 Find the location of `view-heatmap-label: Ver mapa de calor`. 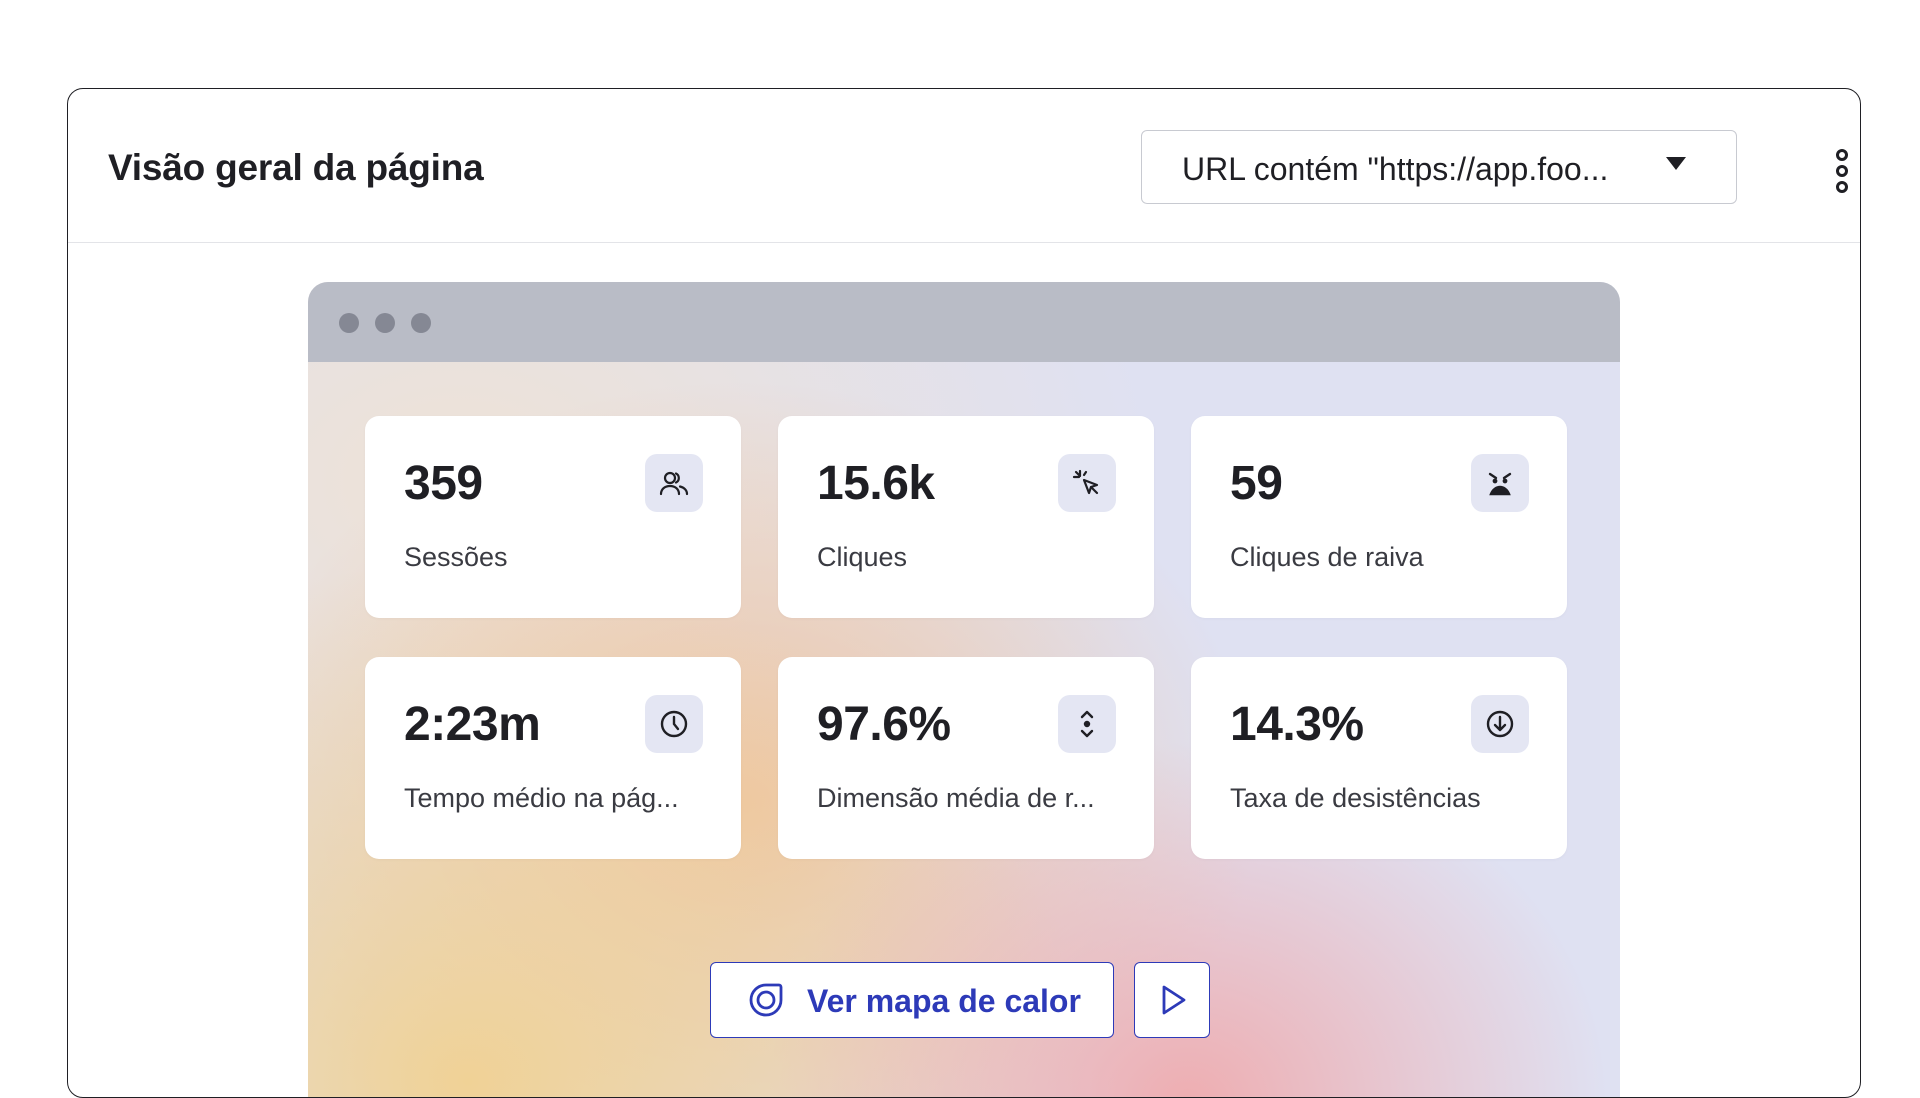

view-heatmap-label: Ver mapa de calor is located at coordinates (944, 1001).